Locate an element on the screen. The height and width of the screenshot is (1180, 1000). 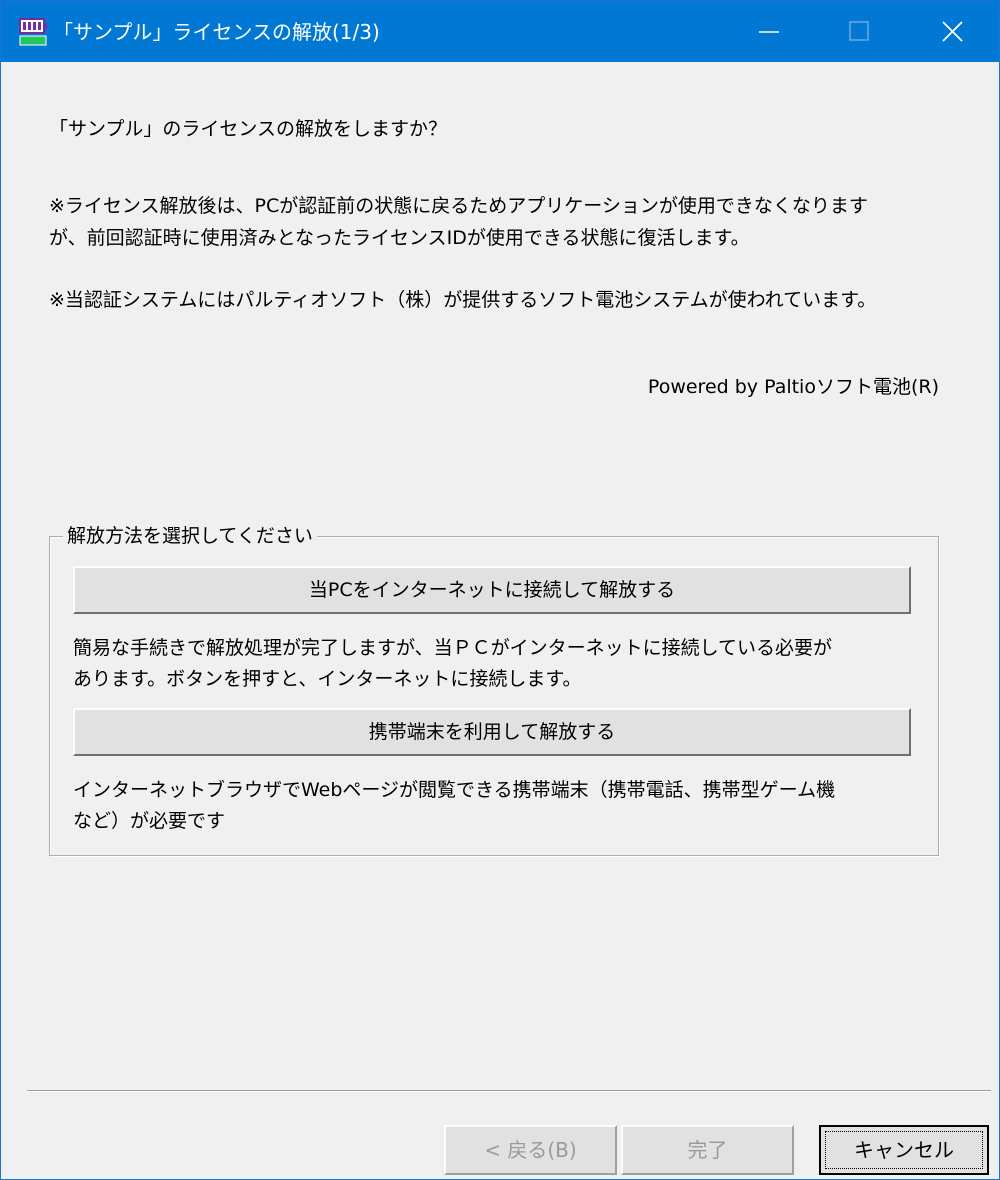
cancel-button: キャンセル is located at coordinates (904, 1150).